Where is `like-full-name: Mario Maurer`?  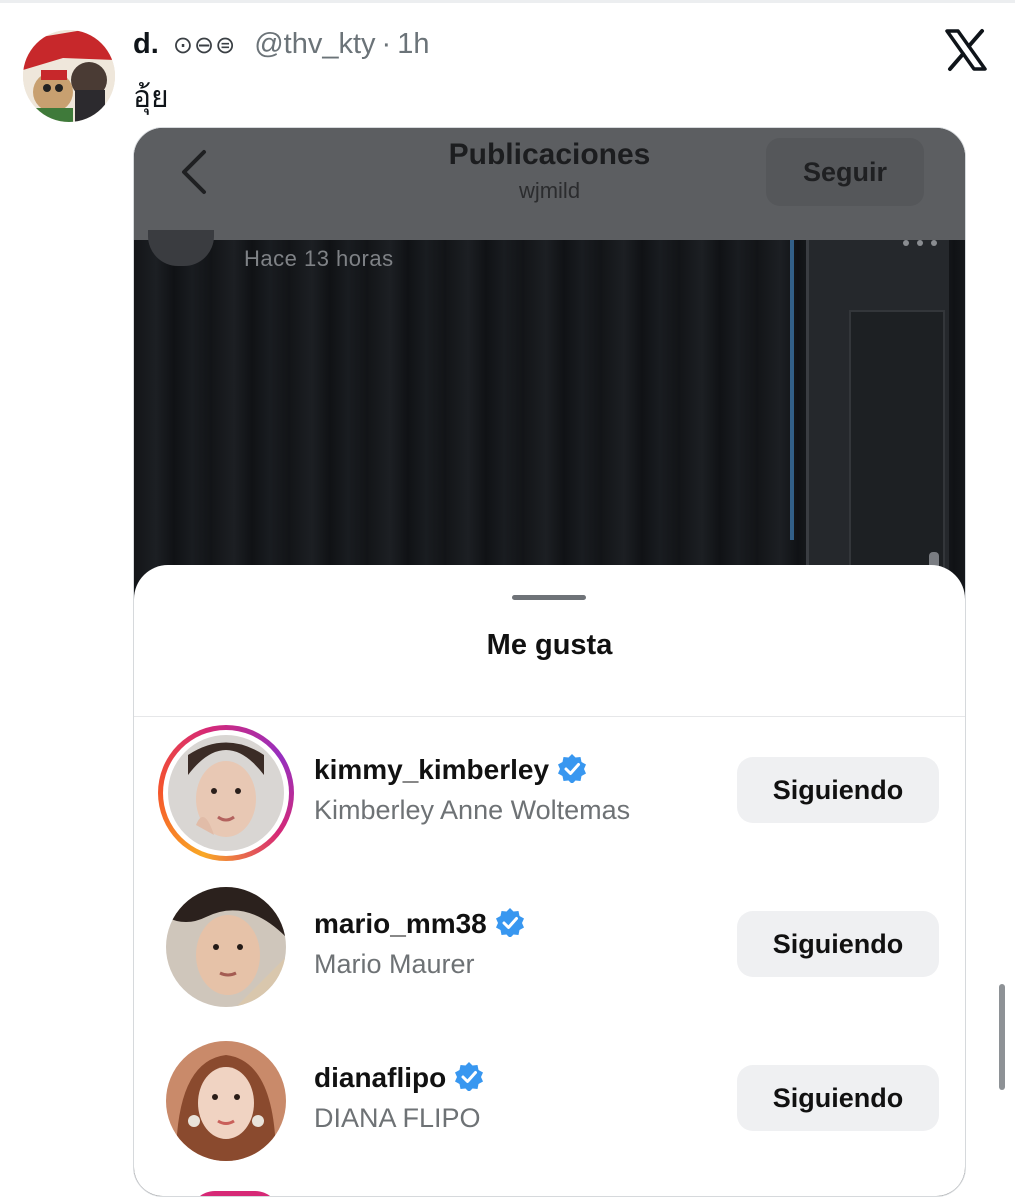
like-full-name: Mario Maurer is located at coordinates (394, 964).